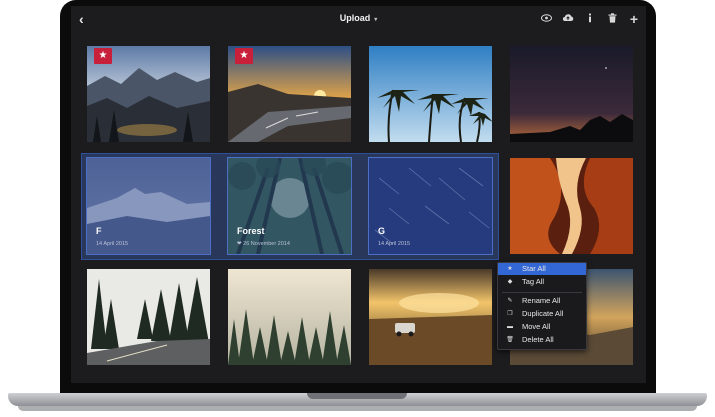 This screenshot has width=715, height=417. What do you see at coordinates (510, 282) in the screenshot?
I see `tag-icon: ◆` at bounding box center [510, 282].